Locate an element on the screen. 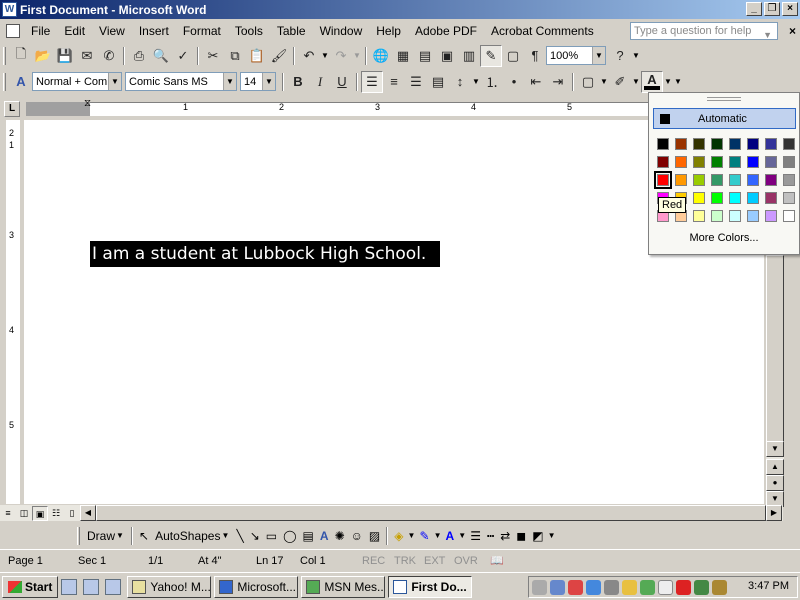 The height and width of the screenshot is (600, 800). zoom-dropdown-icon: ▼ is located at coordinates (598, 55).